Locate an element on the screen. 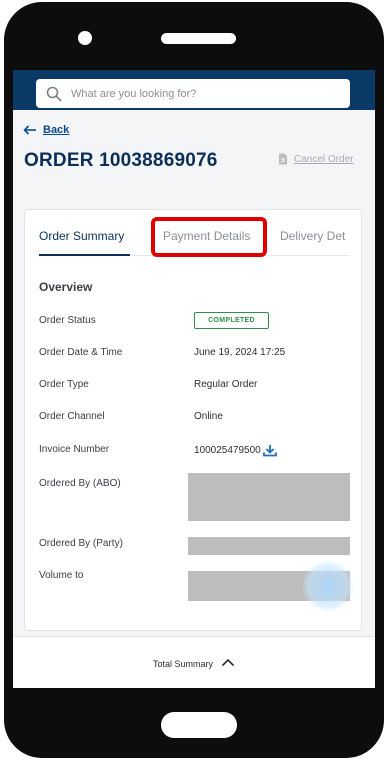 Image resolution: width=387 pixels, height=761 pixels. cancel-order-label: Cancel Order is located at coordinates (324, 159).